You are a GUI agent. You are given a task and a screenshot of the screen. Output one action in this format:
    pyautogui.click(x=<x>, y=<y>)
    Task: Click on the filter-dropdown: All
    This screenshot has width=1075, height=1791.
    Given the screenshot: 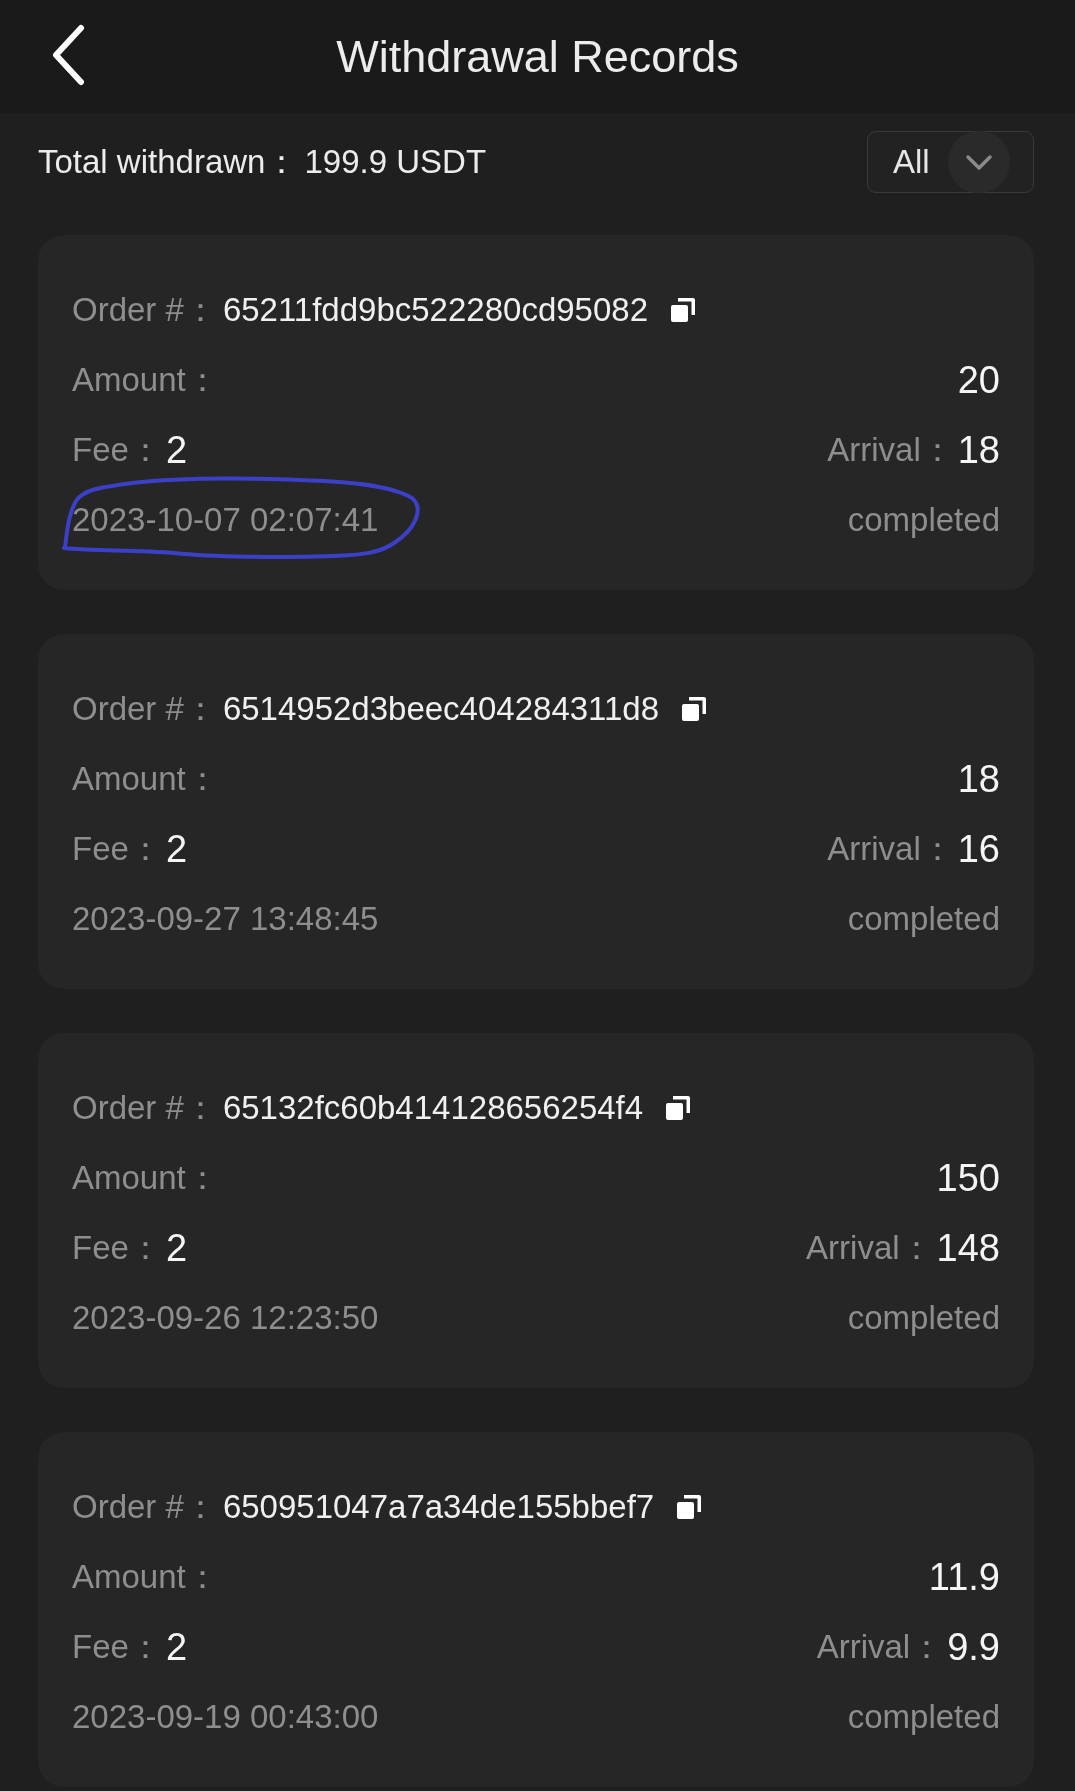 What is the action you would take?
    pyautogui.click(x=950, y=162)
    